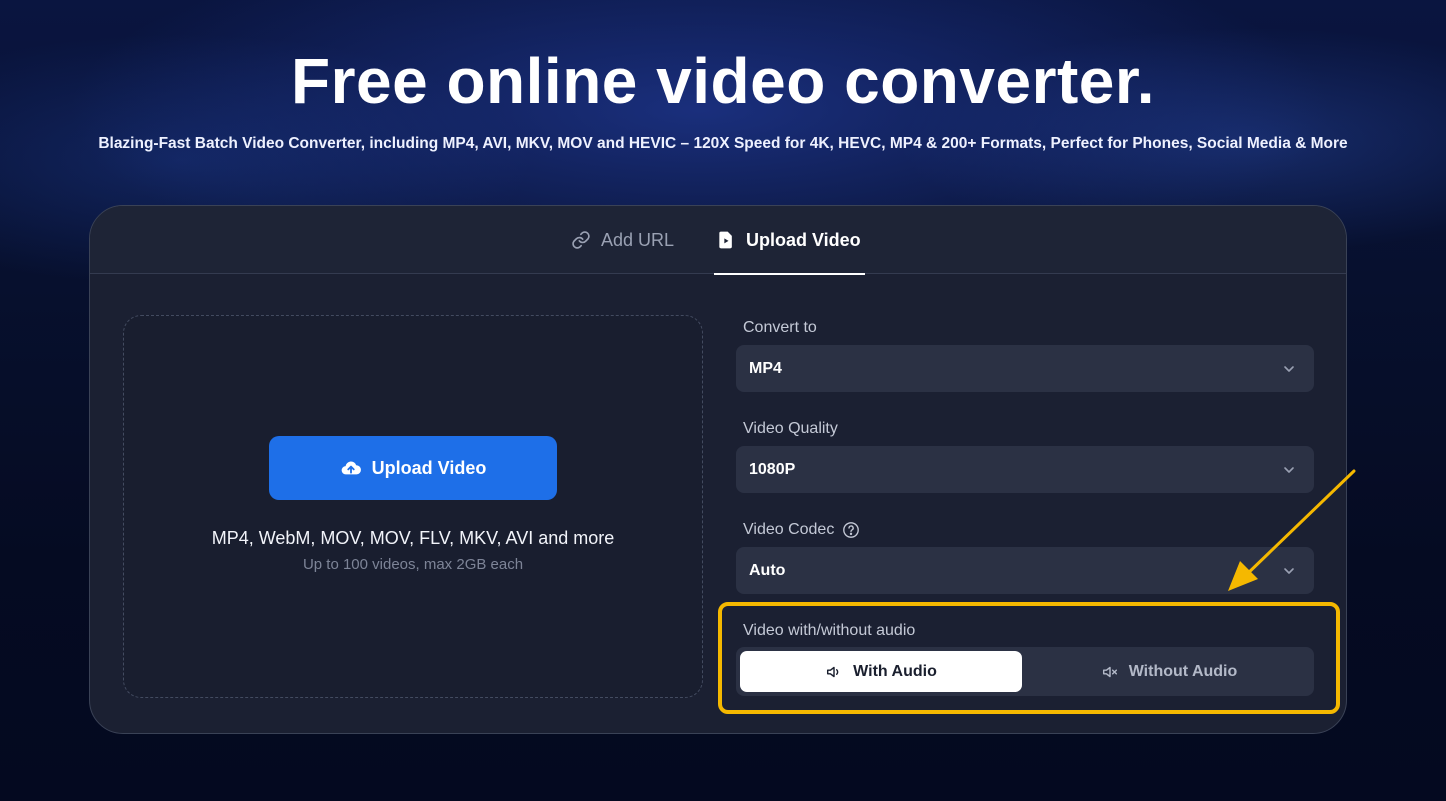 This screenshot has height=801, width=1446. Describe the element at coordinates (429, 467) in the screenshot. I see `upload-button-label: Upload Video` at that location.